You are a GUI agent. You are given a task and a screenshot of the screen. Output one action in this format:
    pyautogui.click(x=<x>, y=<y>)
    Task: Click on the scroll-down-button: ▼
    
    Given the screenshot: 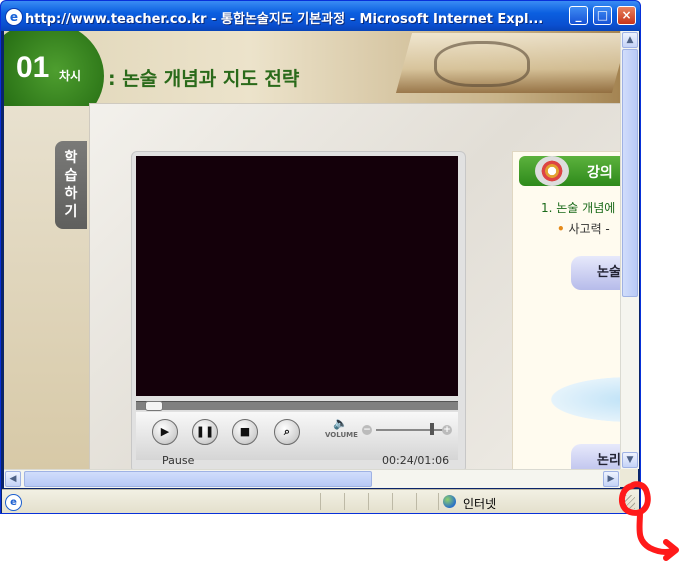 What is the action you would take?
    pyautogui.click(x=630, y=460)
    